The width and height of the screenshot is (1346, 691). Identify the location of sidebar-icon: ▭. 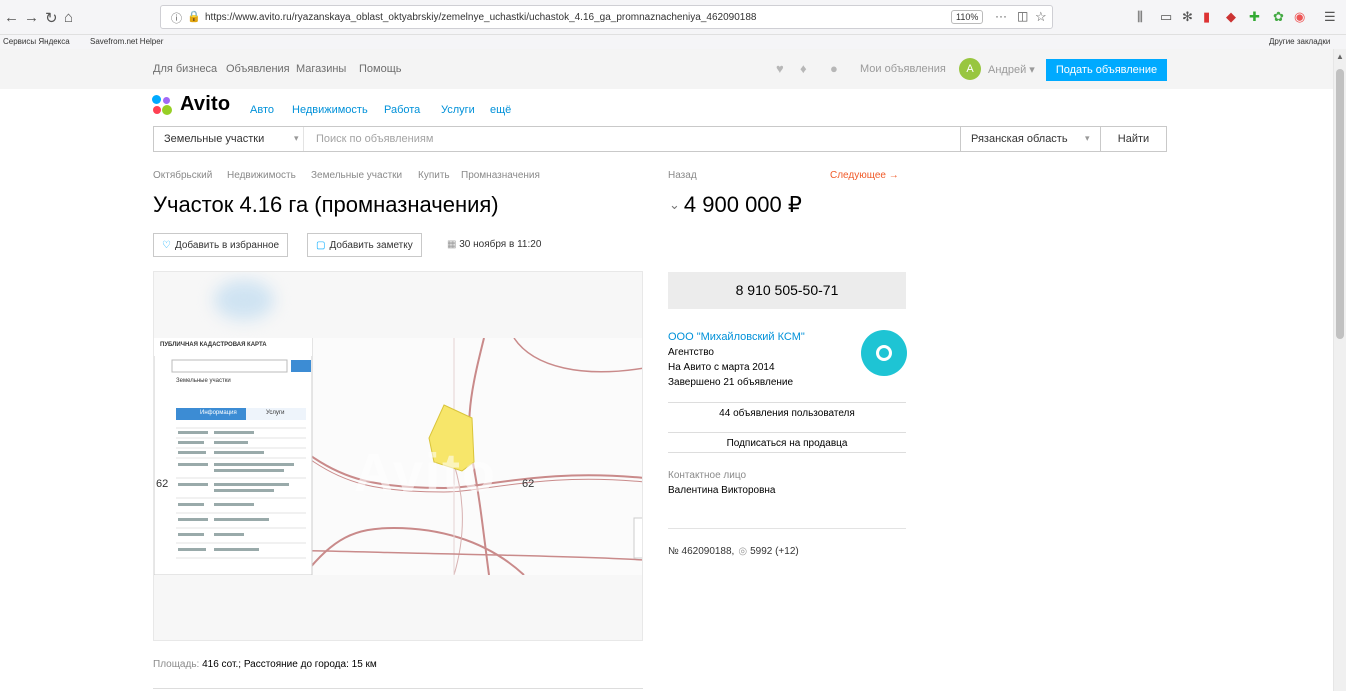
(1166, 17).